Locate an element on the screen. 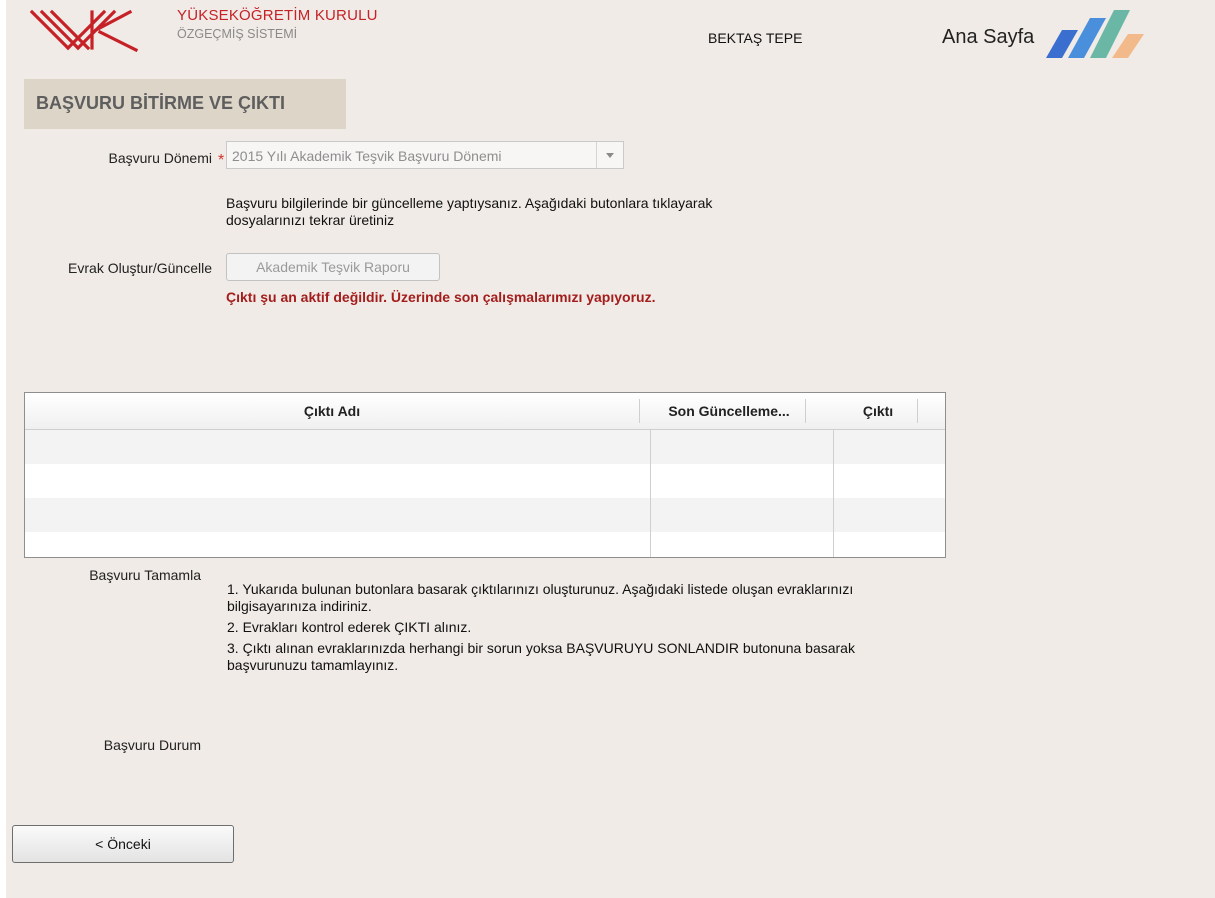 The width and height of the screenshot is (1215, 898). status-label: Başvuru Durum is located at coordinates (152, 745).